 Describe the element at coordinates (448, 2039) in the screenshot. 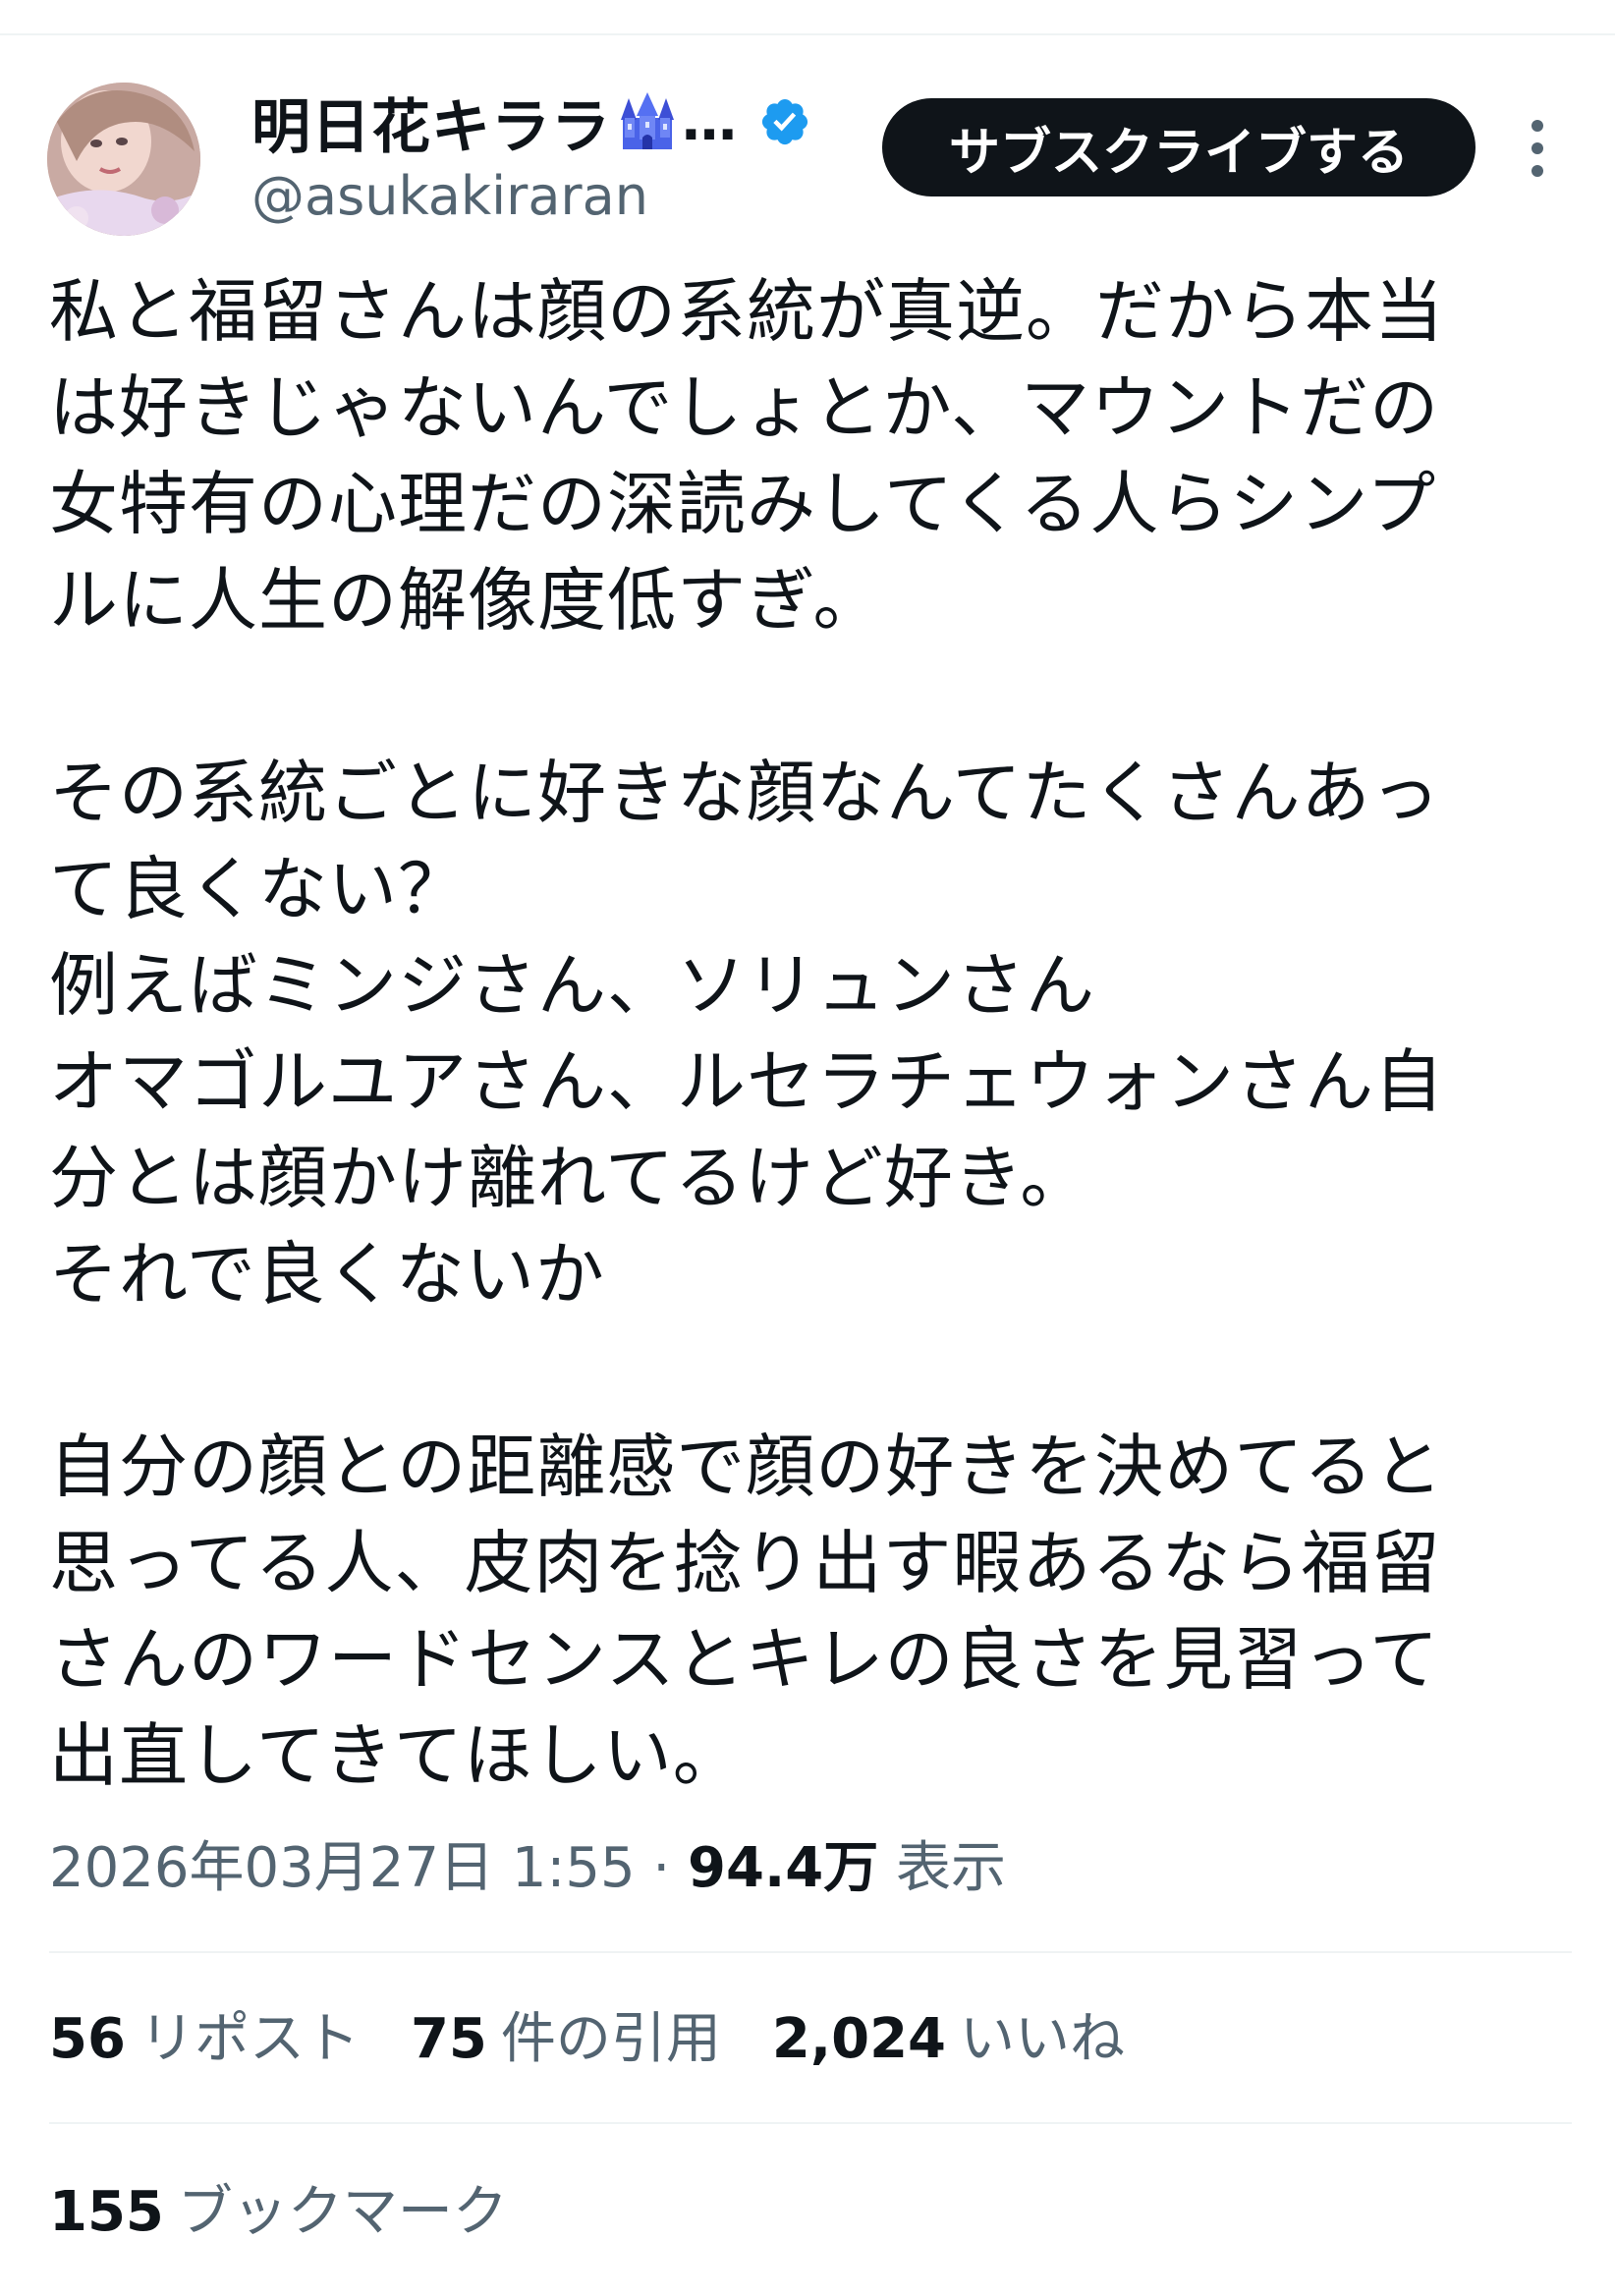

I see `quotes-count: 75` at that location.